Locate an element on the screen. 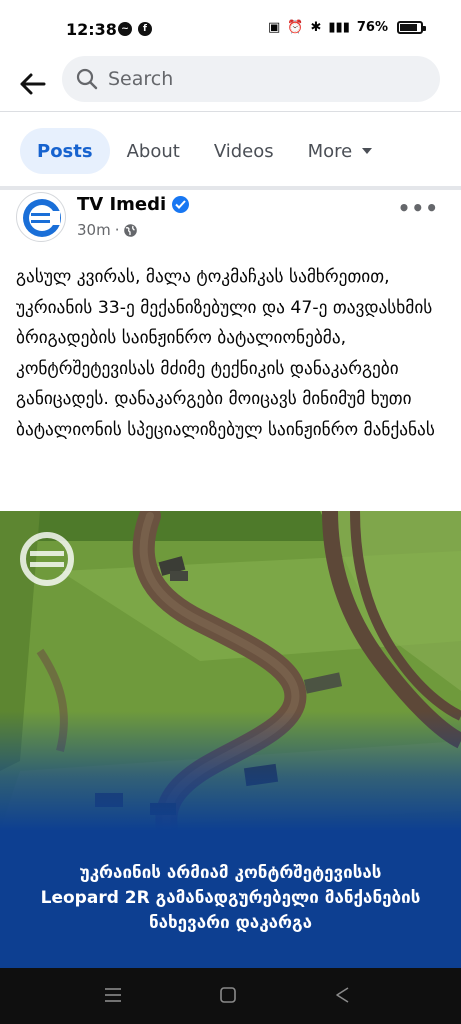 This screenshot has width=461, height=1024. tab-label: Posts is located at coordinates (65, 151).